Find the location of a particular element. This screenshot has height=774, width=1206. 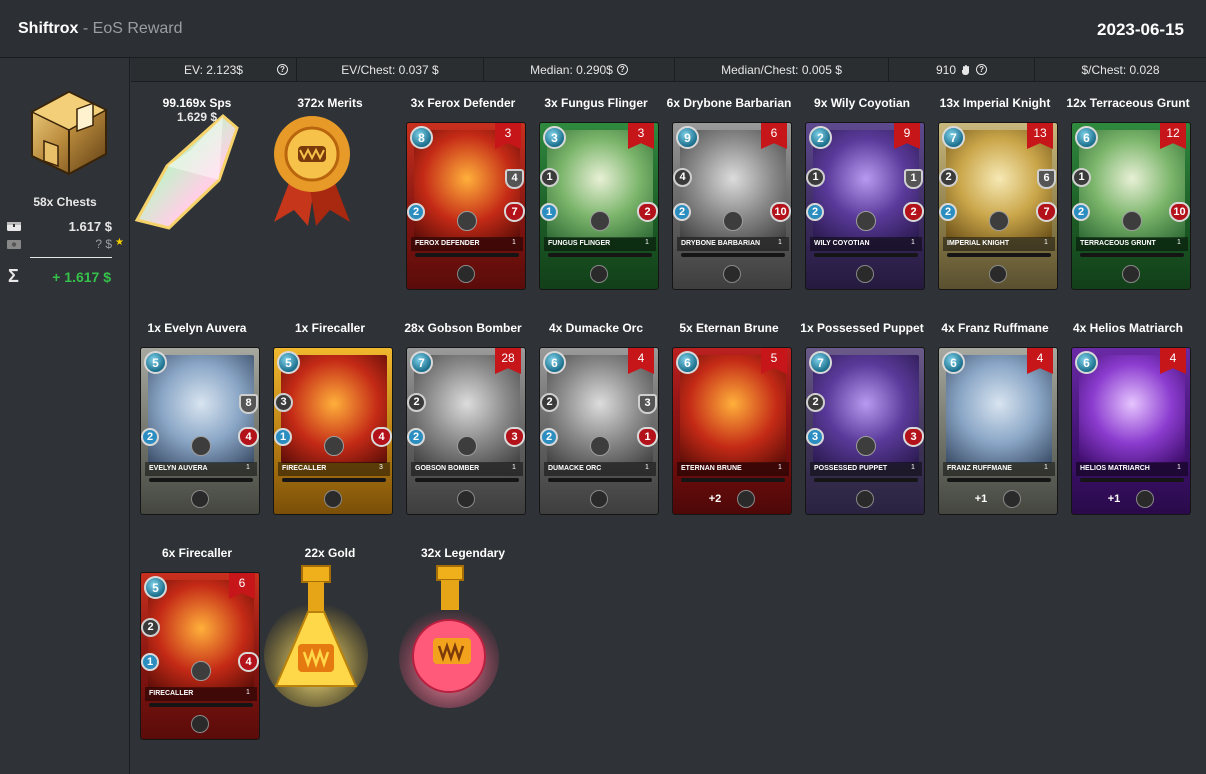

reward-item: 3x Ferox Defender 8 3 2 4 7 Ferox Defender 1 is located at coordinates (463, 186).